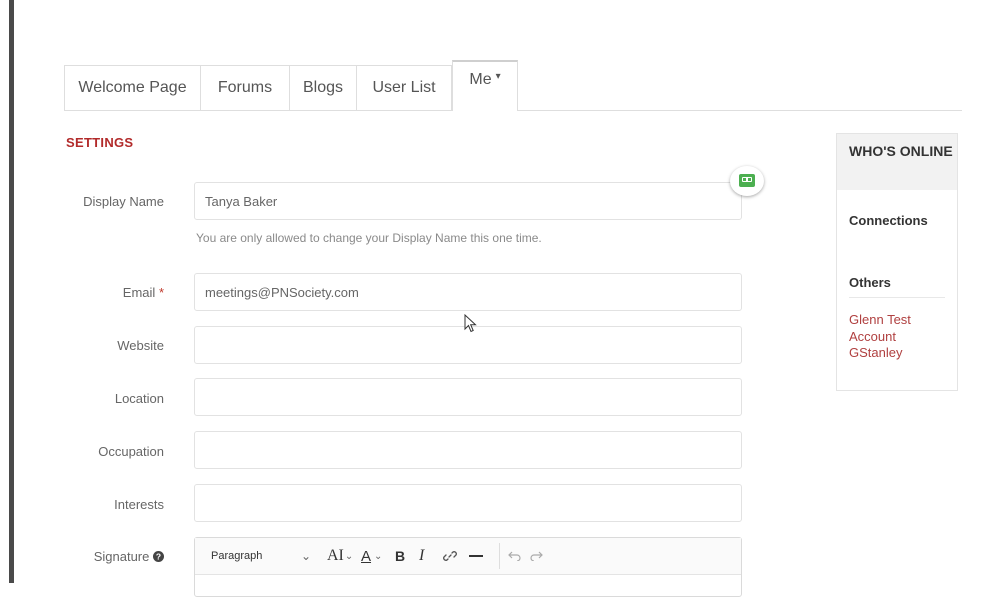 The height and width of the screenshot is (597, 1002). Describe the element at coordinates (114, 292) in the screenshot. I see `email-label: Email *` at that location.